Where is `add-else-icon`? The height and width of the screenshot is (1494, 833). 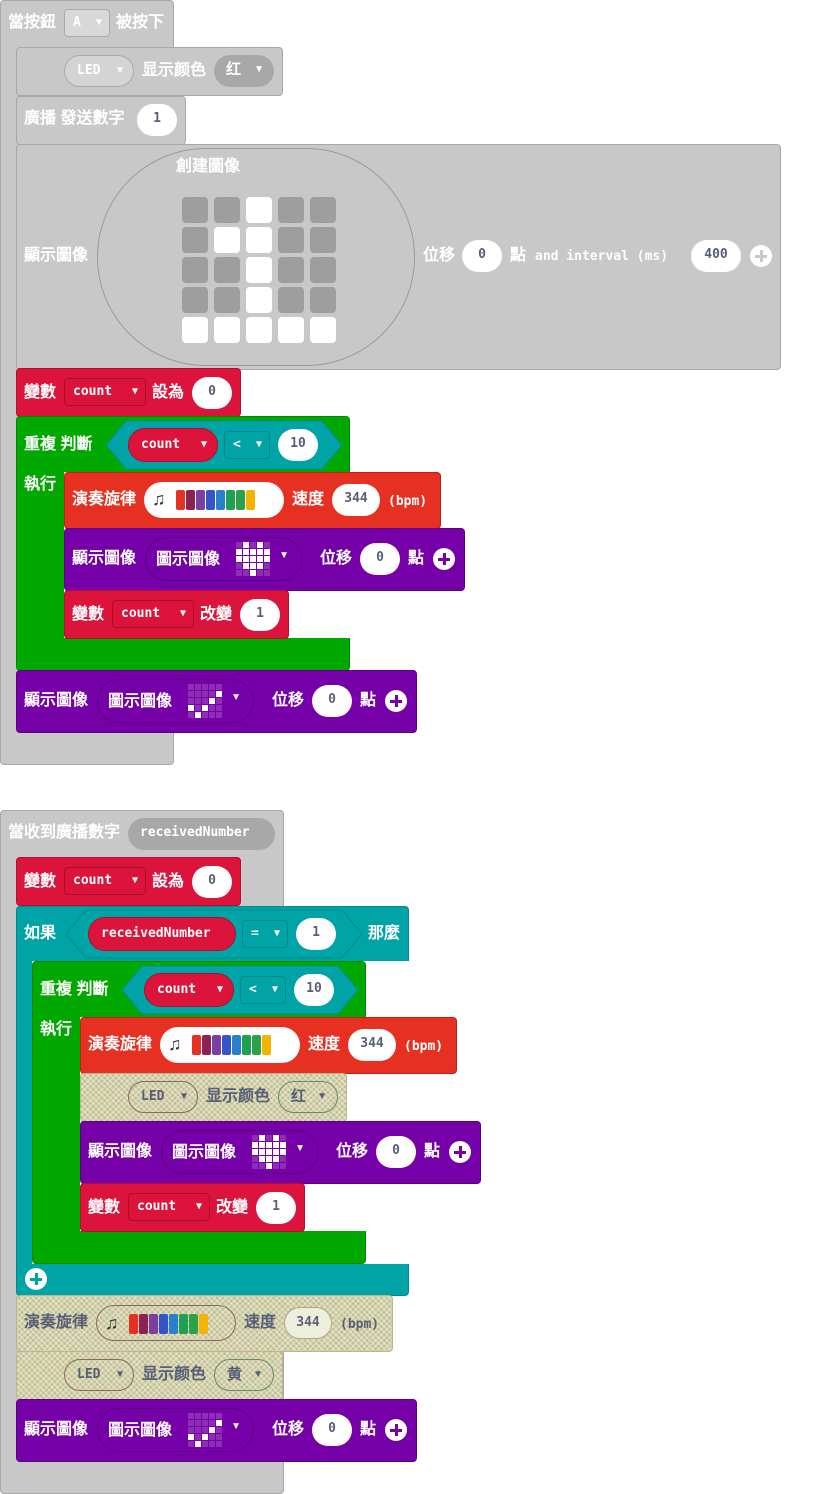 add-else-icon is located at coordinates (36, 1279).